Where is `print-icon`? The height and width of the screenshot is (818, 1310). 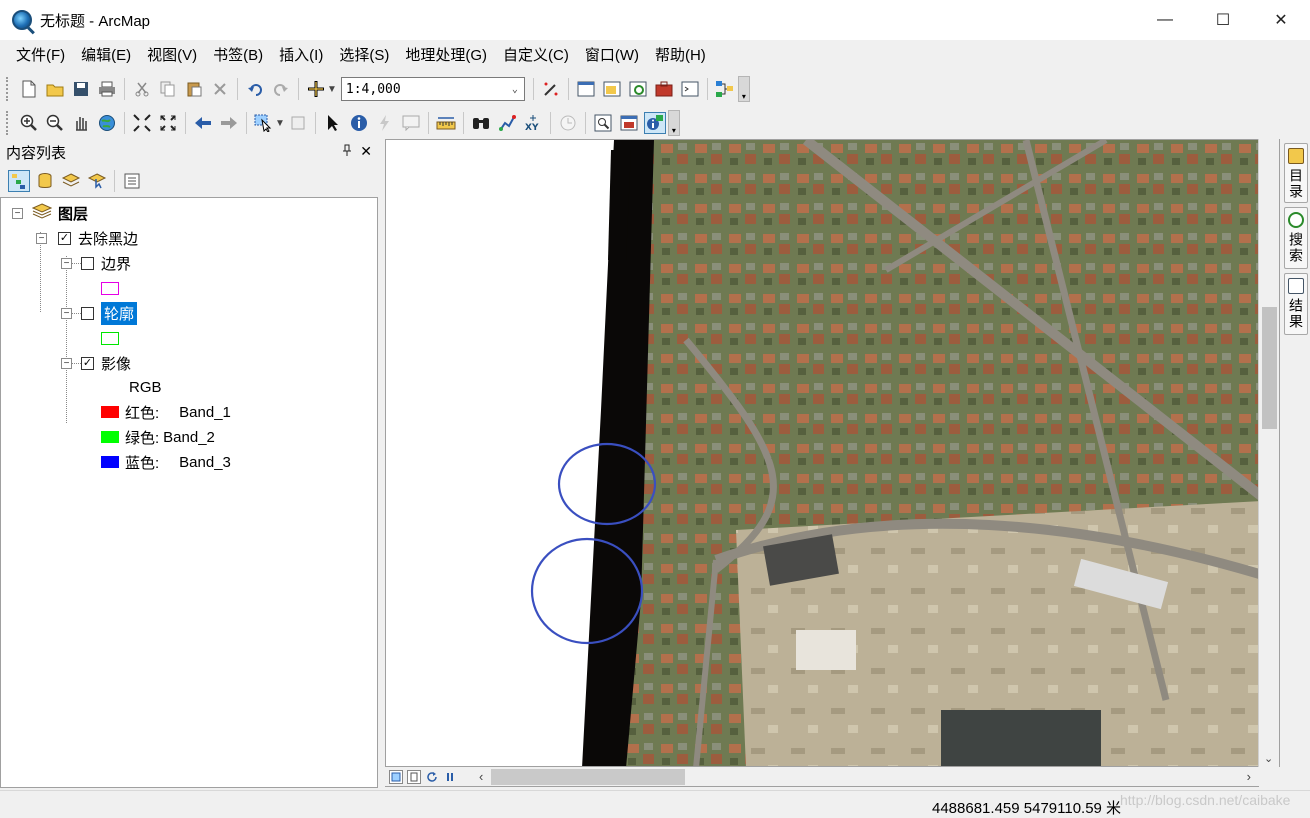 print-icon is located at coordinates (107, 89).